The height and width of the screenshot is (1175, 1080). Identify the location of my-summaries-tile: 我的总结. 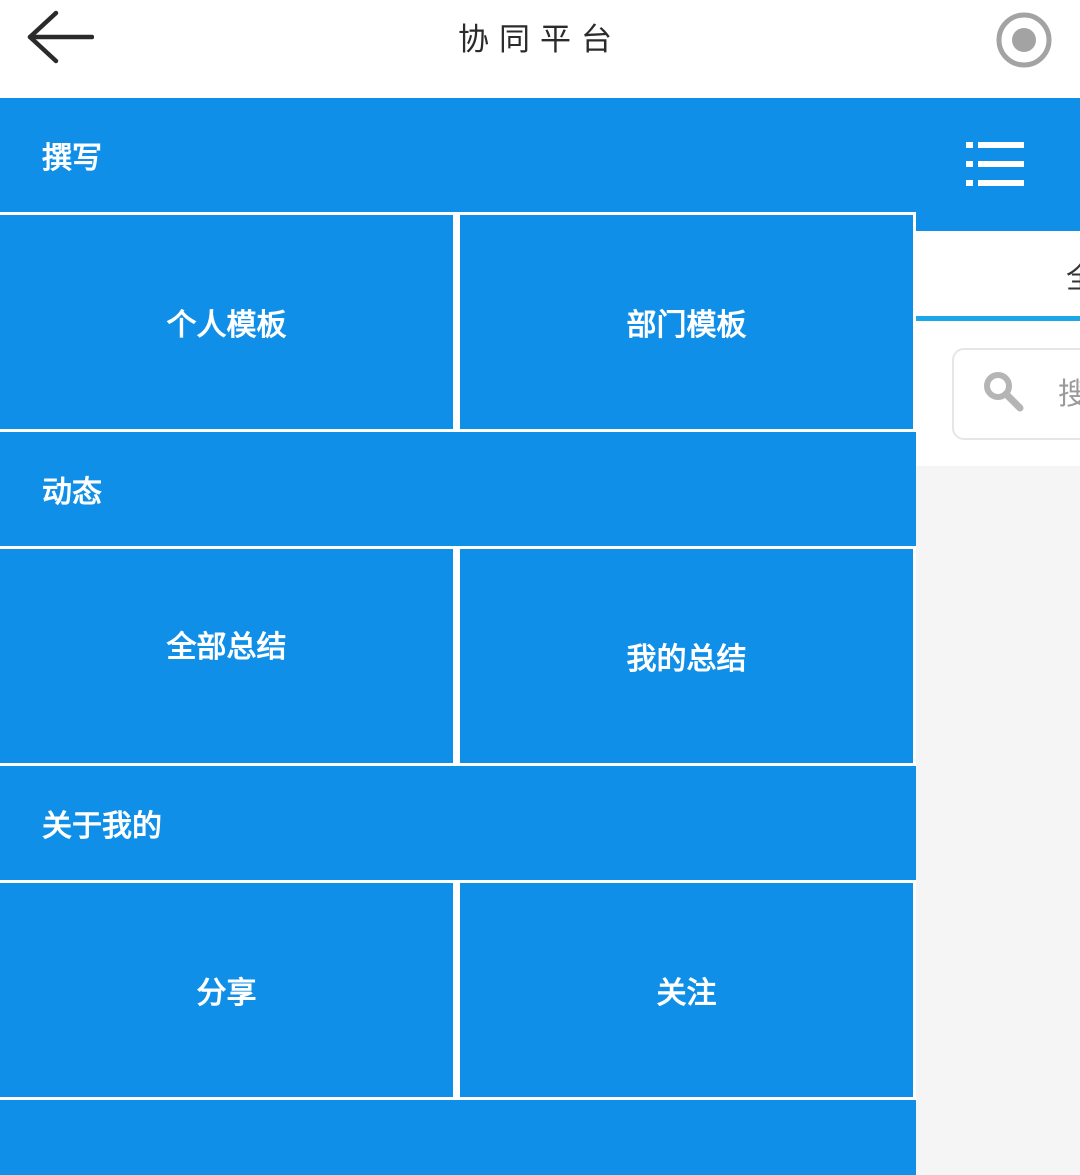
(686, 656).